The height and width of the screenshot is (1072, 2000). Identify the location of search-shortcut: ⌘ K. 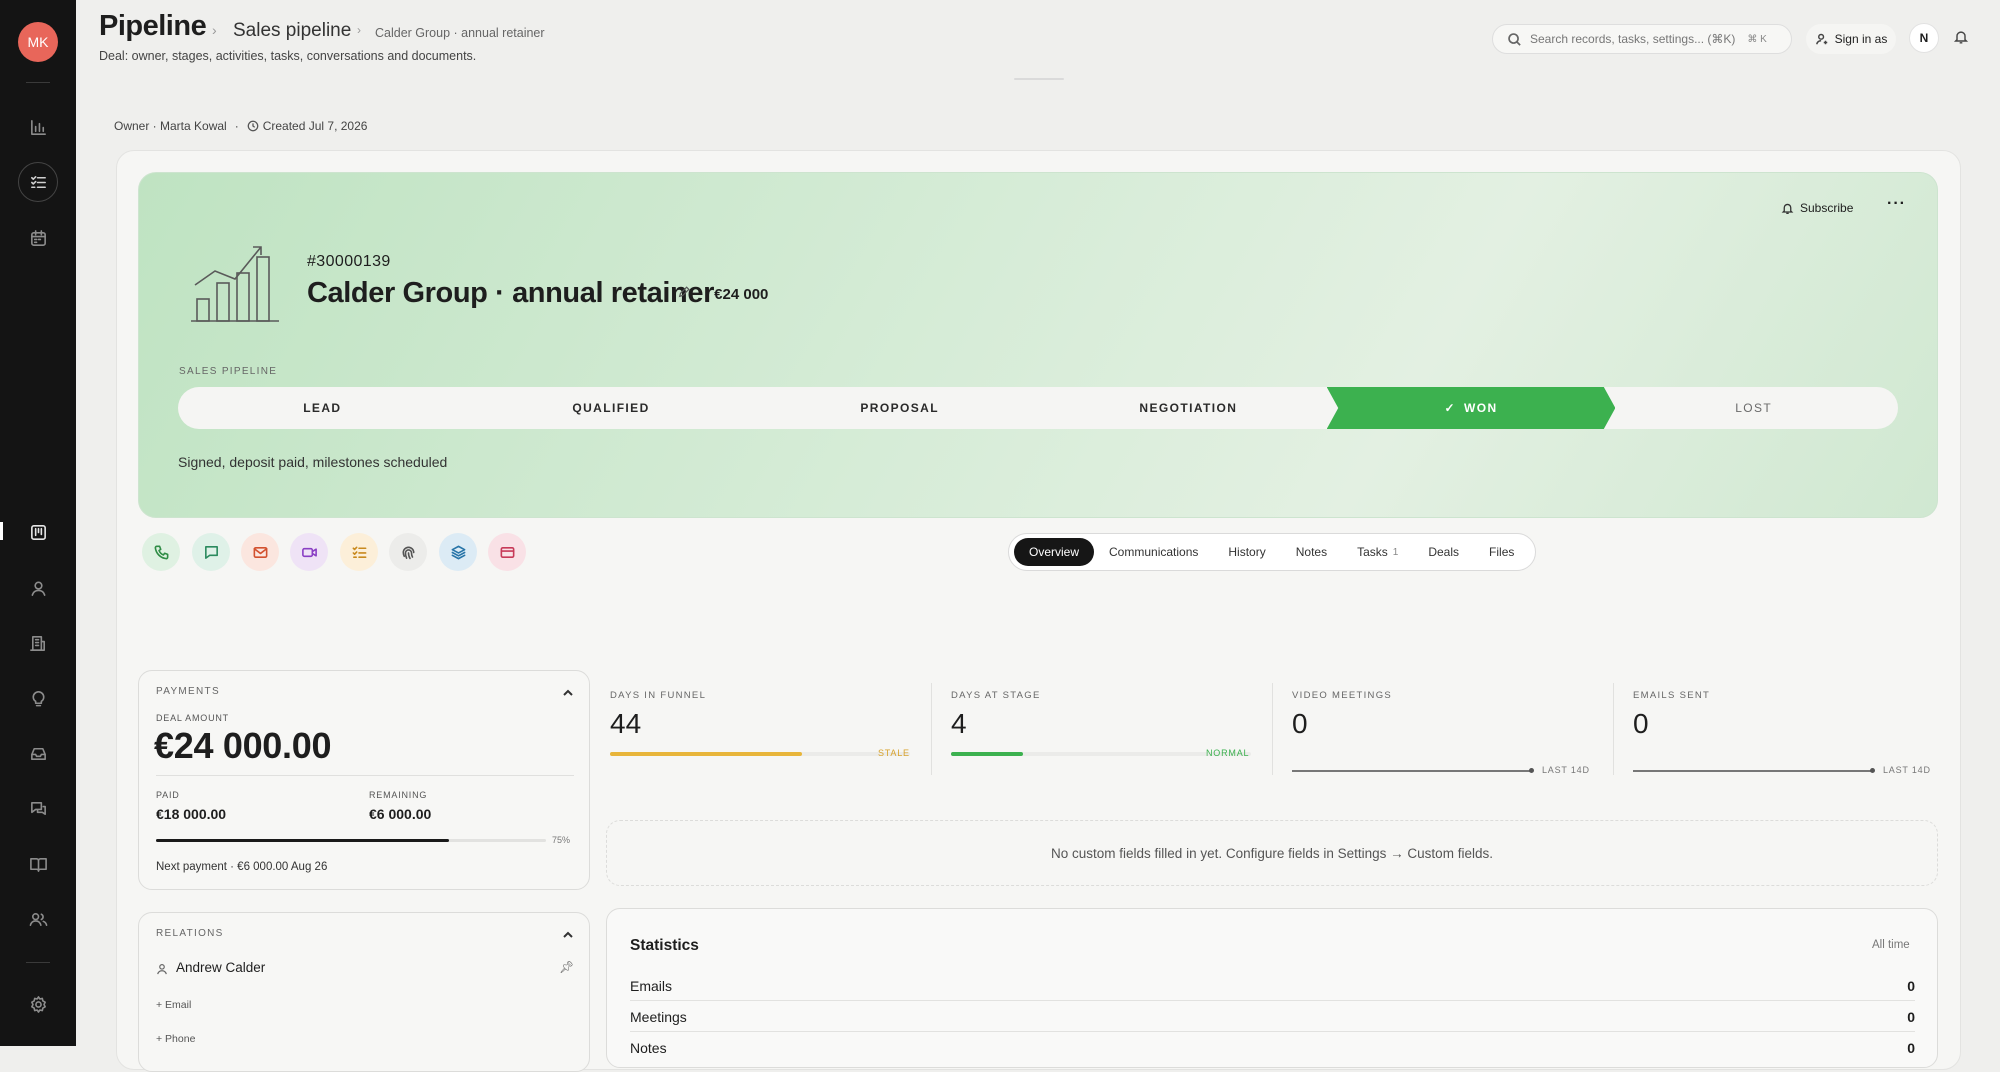
(1757, 39).